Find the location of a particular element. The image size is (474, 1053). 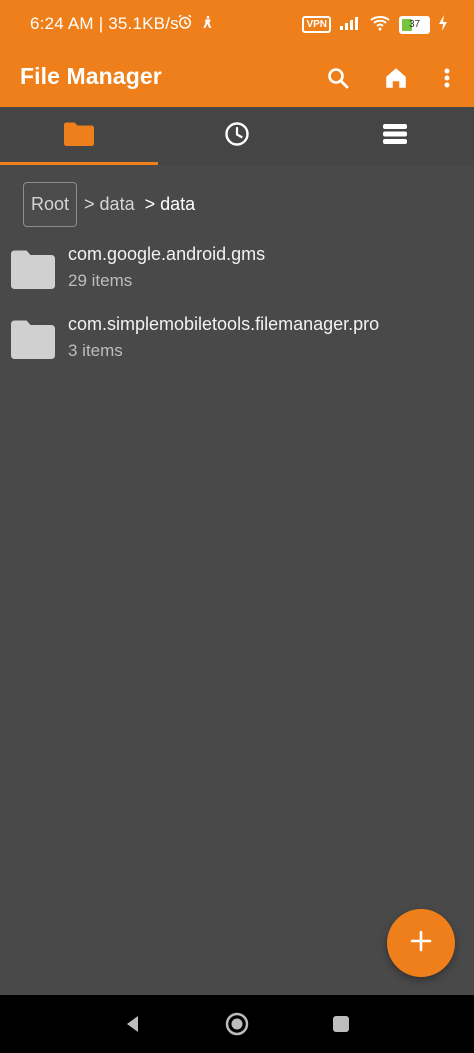

status-left-icons is located at coordinates (196, 24).